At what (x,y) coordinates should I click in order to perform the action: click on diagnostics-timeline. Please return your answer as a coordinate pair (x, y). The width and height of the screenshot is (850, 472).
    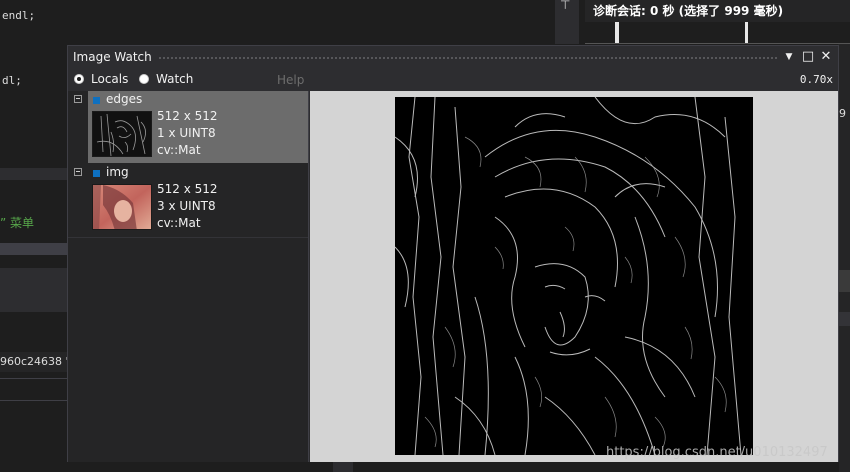
    Looking at the image, I should click on (717, 33).